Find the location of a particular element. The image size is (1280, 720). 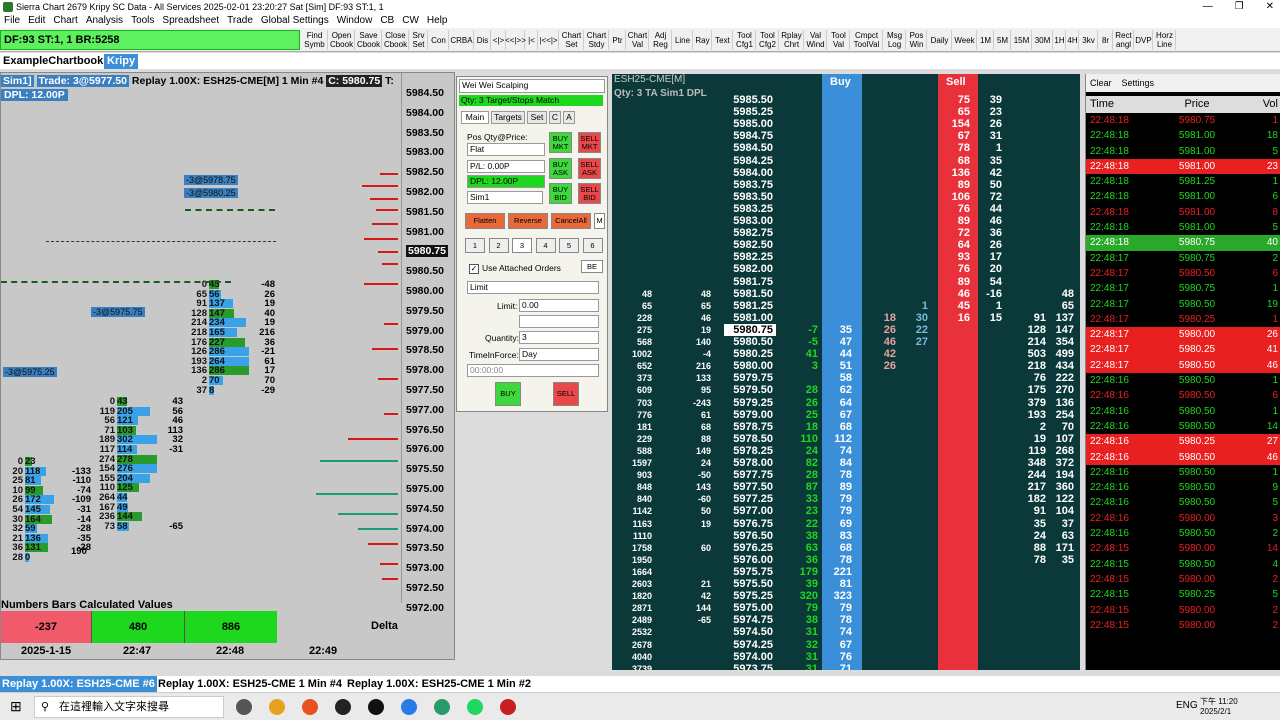

sell-bid-button: SELL BID is located at coordinates (589, 193).